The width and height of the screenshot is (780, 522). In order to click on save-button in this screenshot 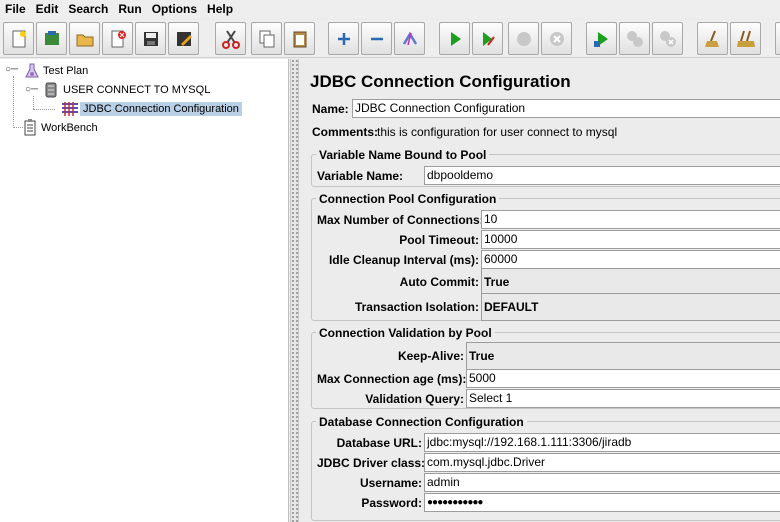, I will do `click(150, 38)`.